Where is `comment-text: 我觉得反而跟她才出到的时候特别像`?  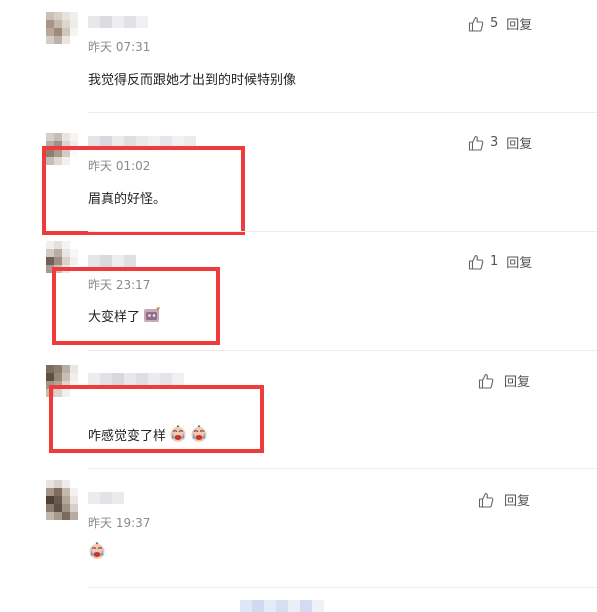
comment-text: 我觉得反而跟她才出到的时候特别像 is located at coordinates (192, 78).